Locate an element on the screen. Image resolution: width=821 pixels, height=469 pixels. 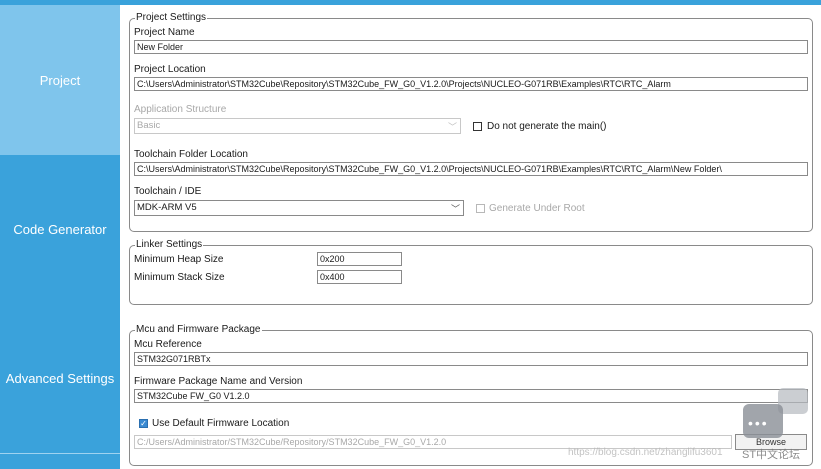
sidebar-item-label: Code Generator is located at coordinates (60, 229).